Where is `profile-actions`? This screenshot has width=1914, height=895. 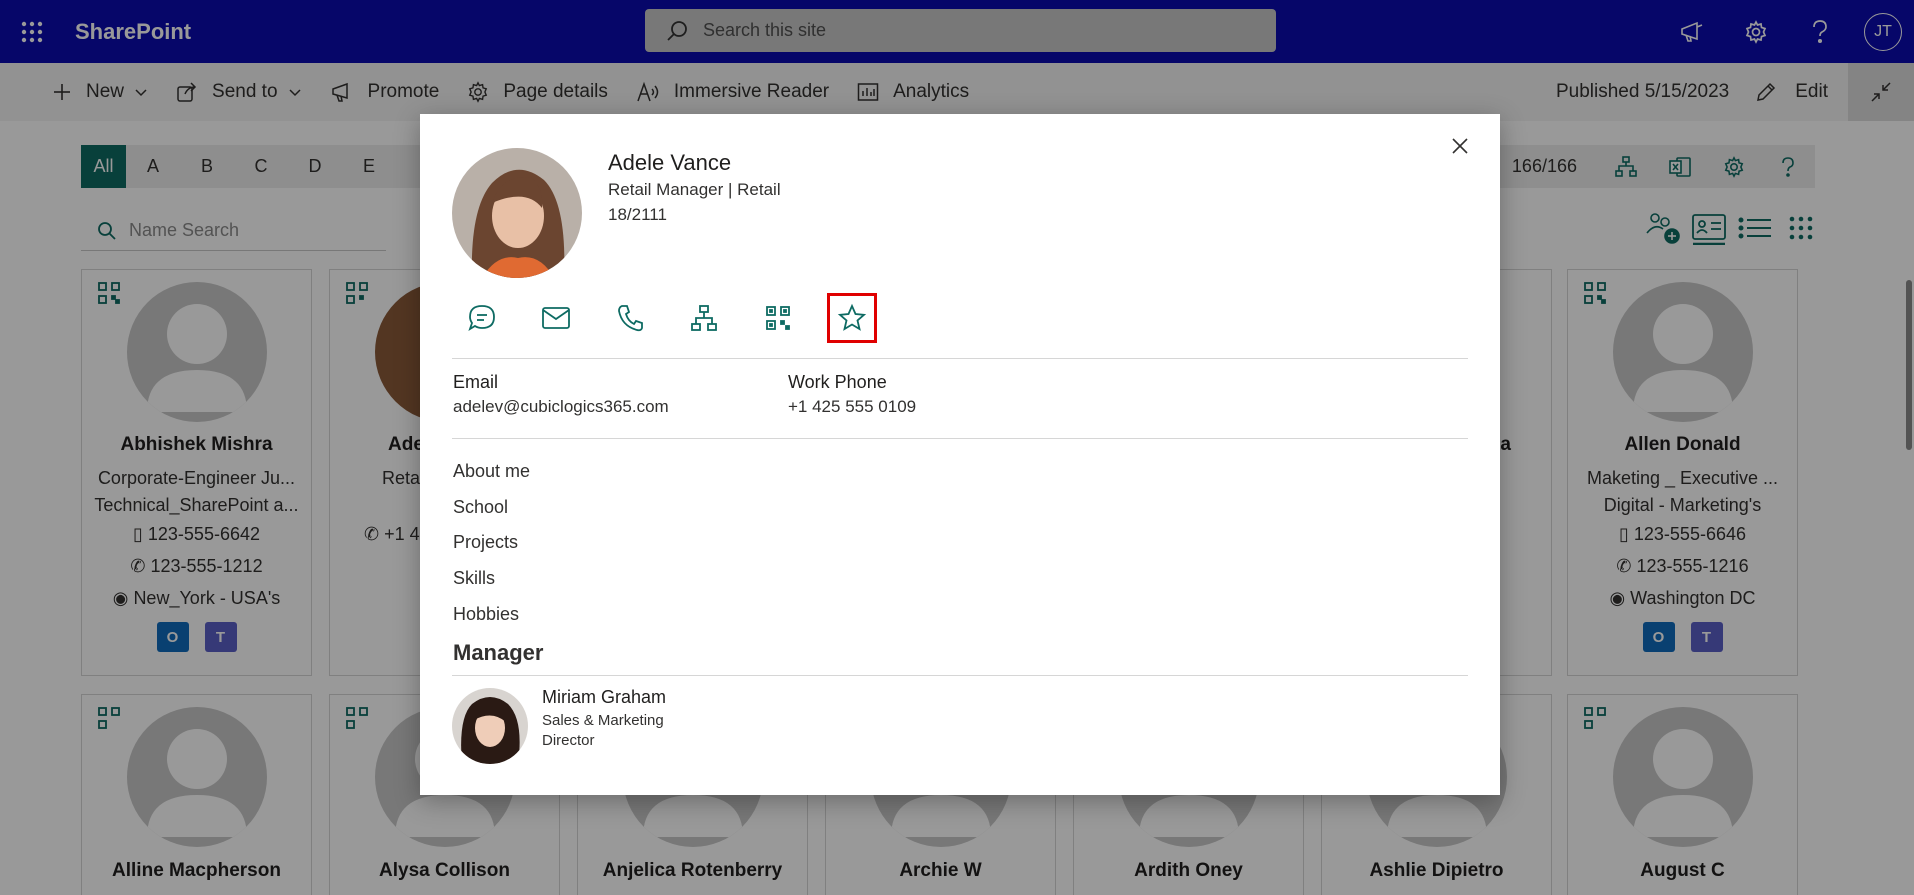
profile-actions is located at coordinates (682, 318).